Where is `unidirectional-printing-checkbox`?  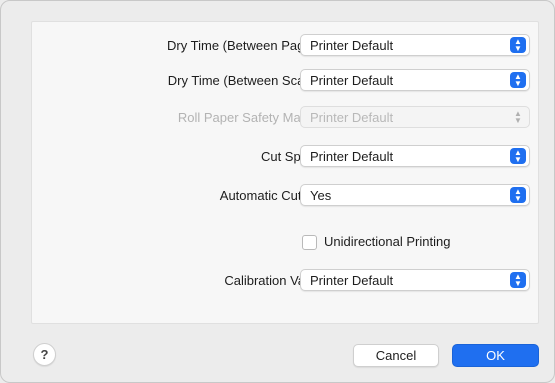
unidirectional-printing-checkbox is located at coordinates (309, 242).